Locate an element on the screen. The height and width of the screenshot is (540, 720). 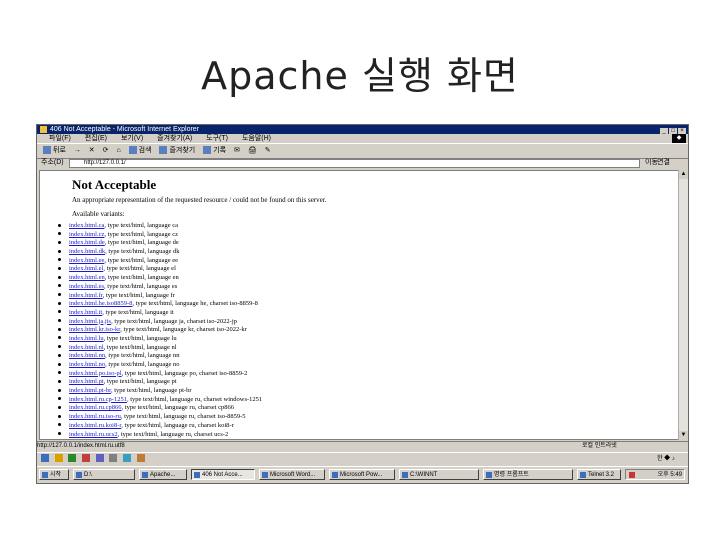
quick-launch-app-icon is located at coordinates (72, 458).